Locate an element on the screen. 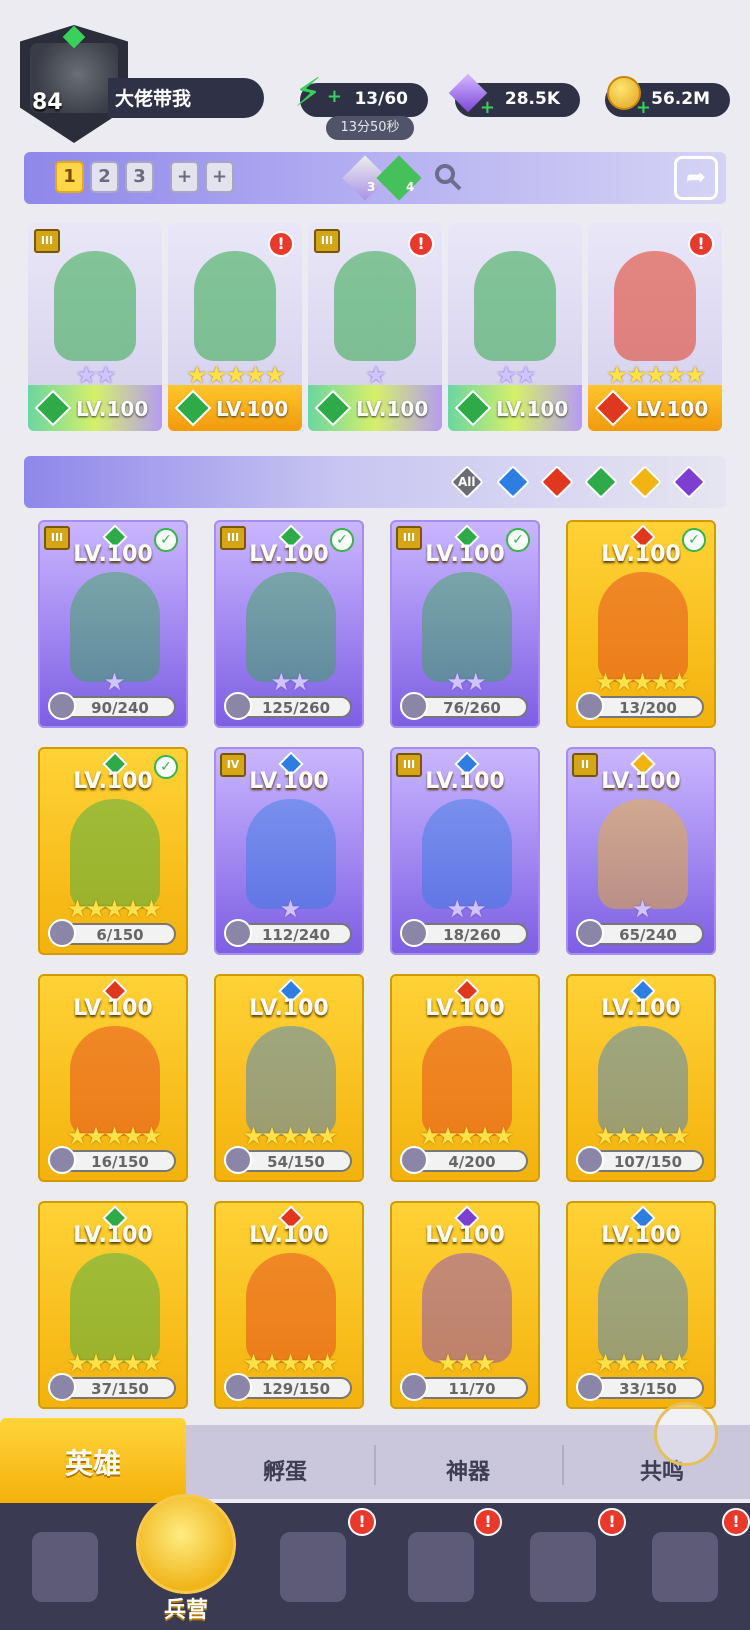 This screenshot has width=750, height=1630. hero-card: LV.100 ★★★★★ 129/150 is located at coordinates (289, 1305).